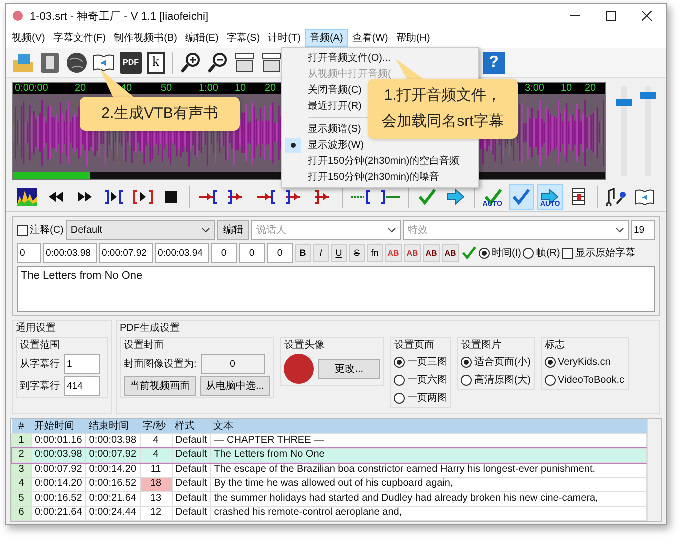  I want to click on cover-button: 当前视频画面, so click(160, 386).